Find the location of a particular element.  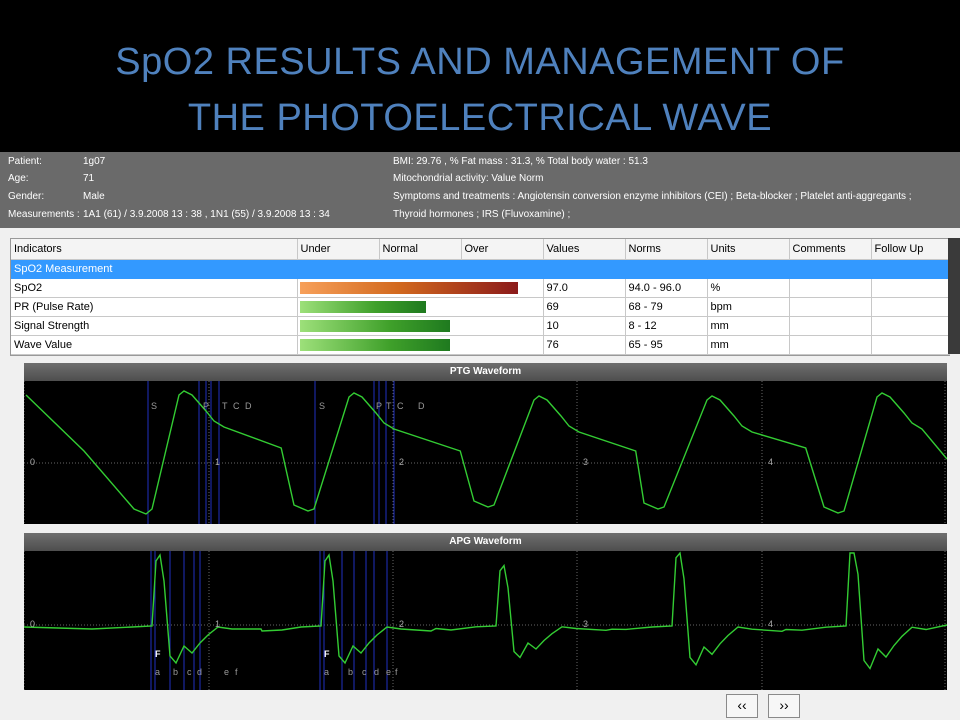

table-row: Wave Value 76 65 - 95 mm is located at coordinates (480, 345).